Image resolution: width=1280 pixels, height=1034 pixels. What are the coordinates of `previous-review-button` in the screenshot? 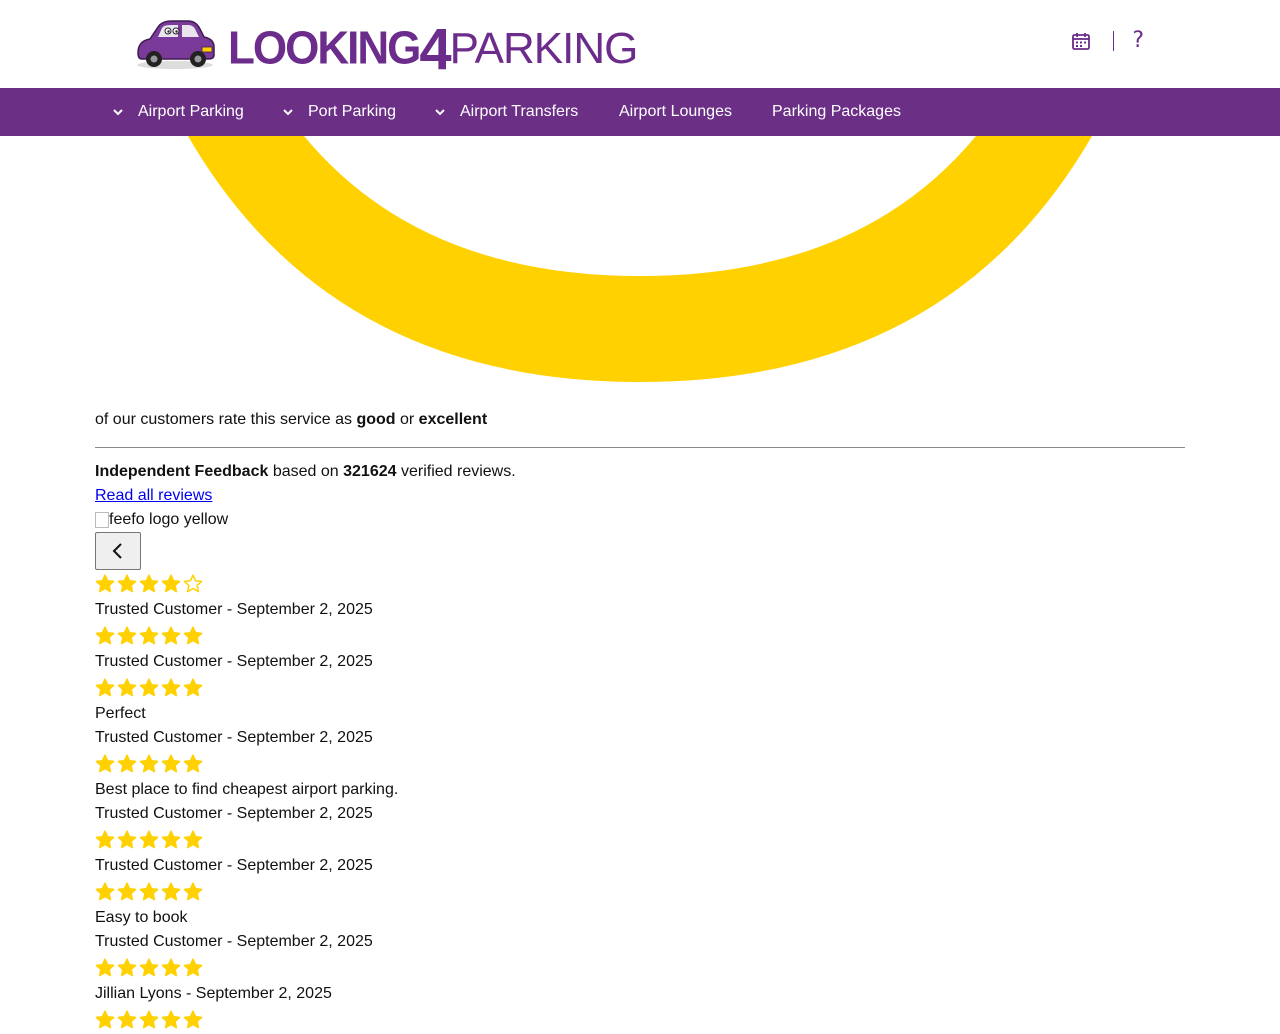 It's located at (118, 551).